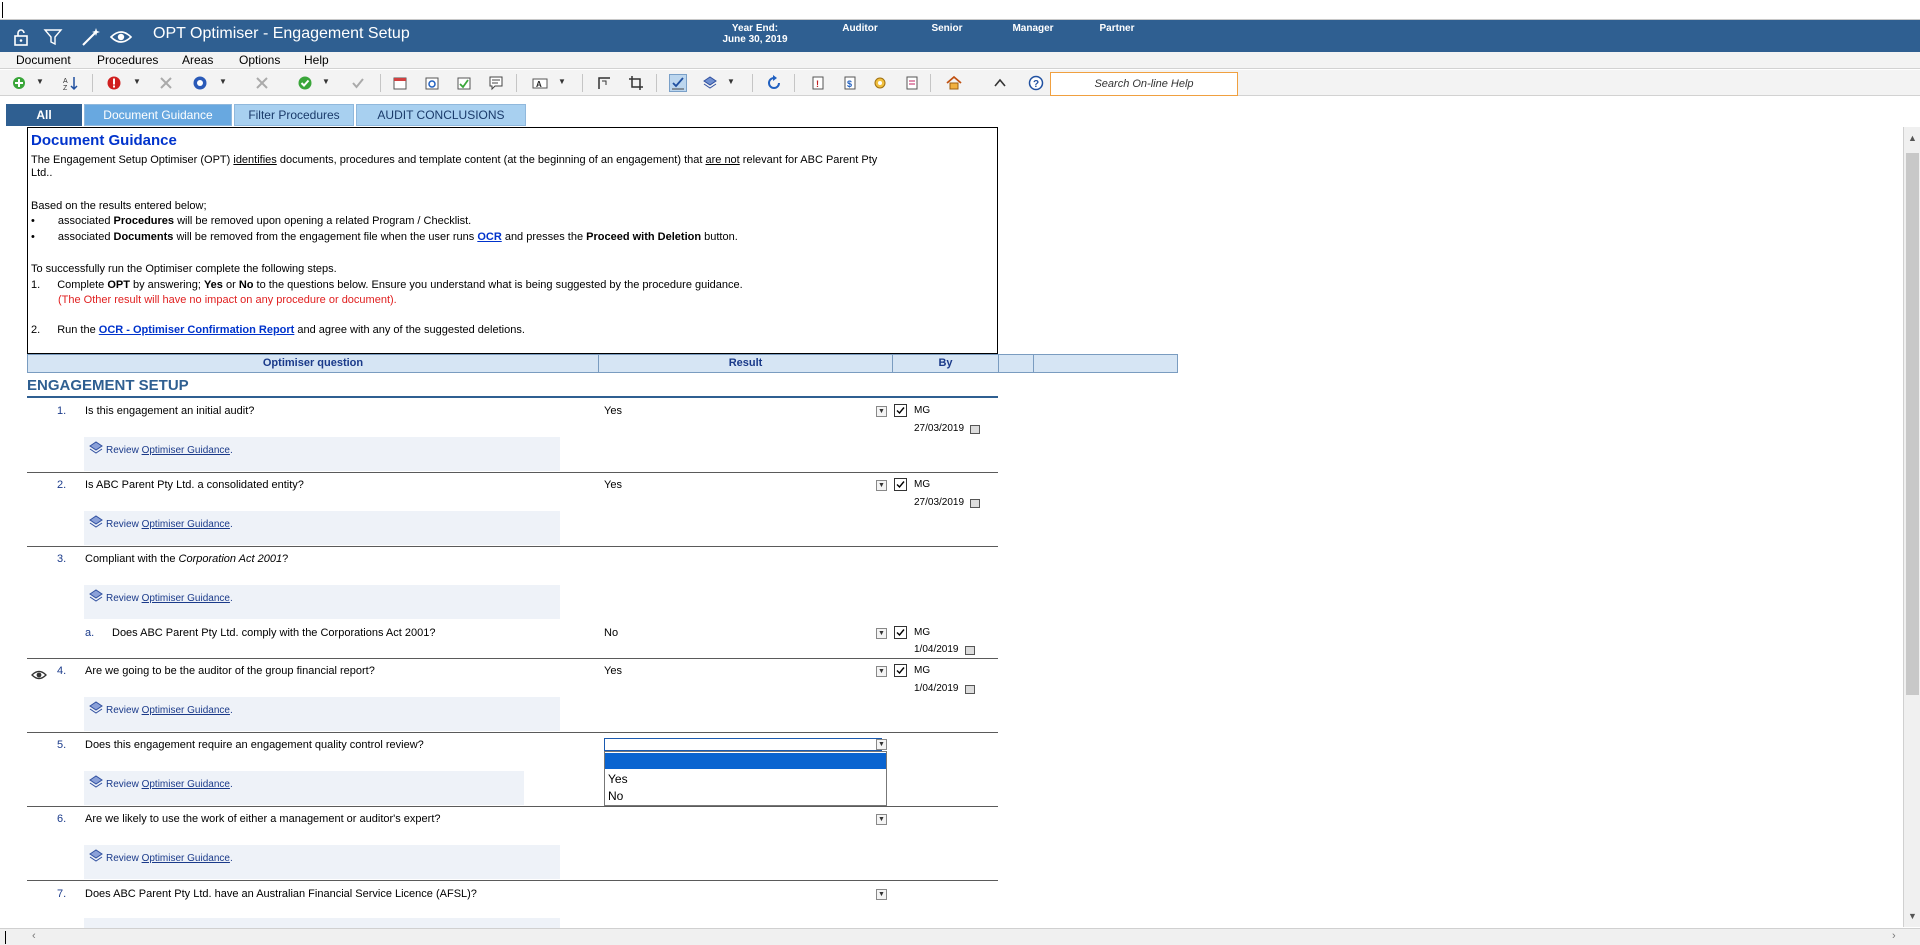  Describe the element at coordinates (200, 83) in the screenshot. I see `status-icon` at that location.